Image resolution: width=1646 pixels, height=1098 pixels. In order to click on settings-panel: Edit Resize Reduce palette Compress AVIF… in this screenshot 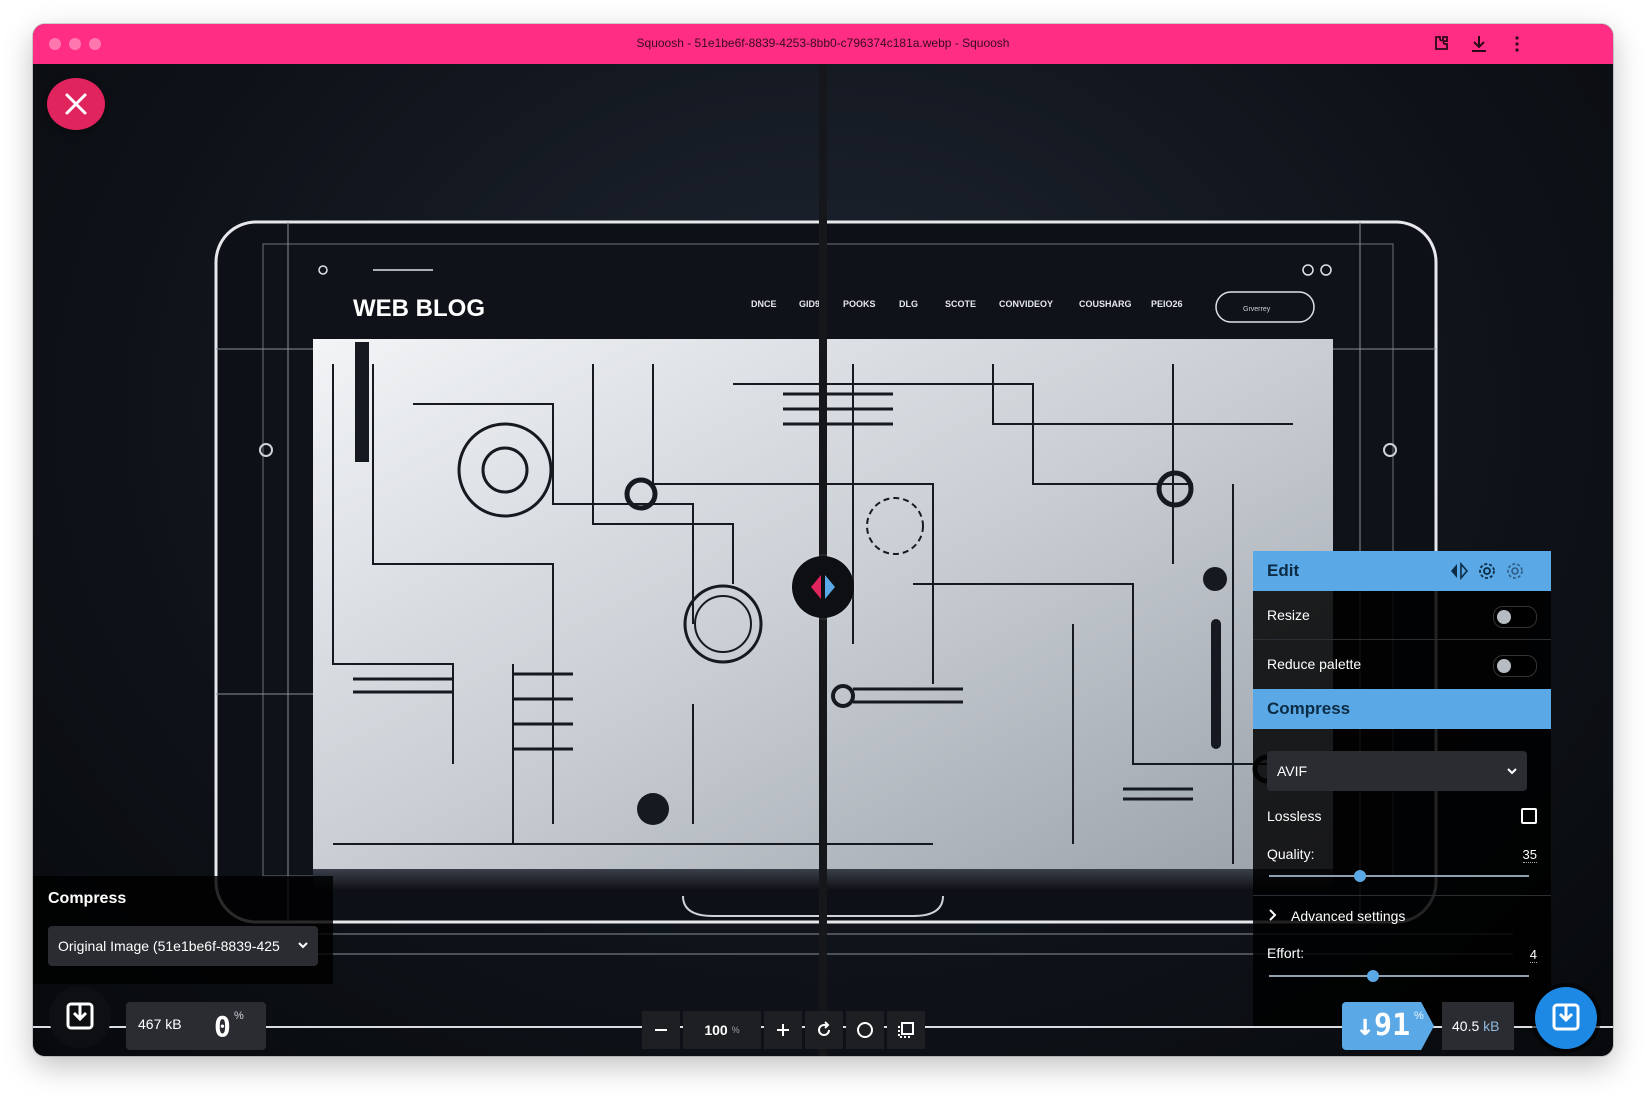, I will do `click(1402, 789)`.